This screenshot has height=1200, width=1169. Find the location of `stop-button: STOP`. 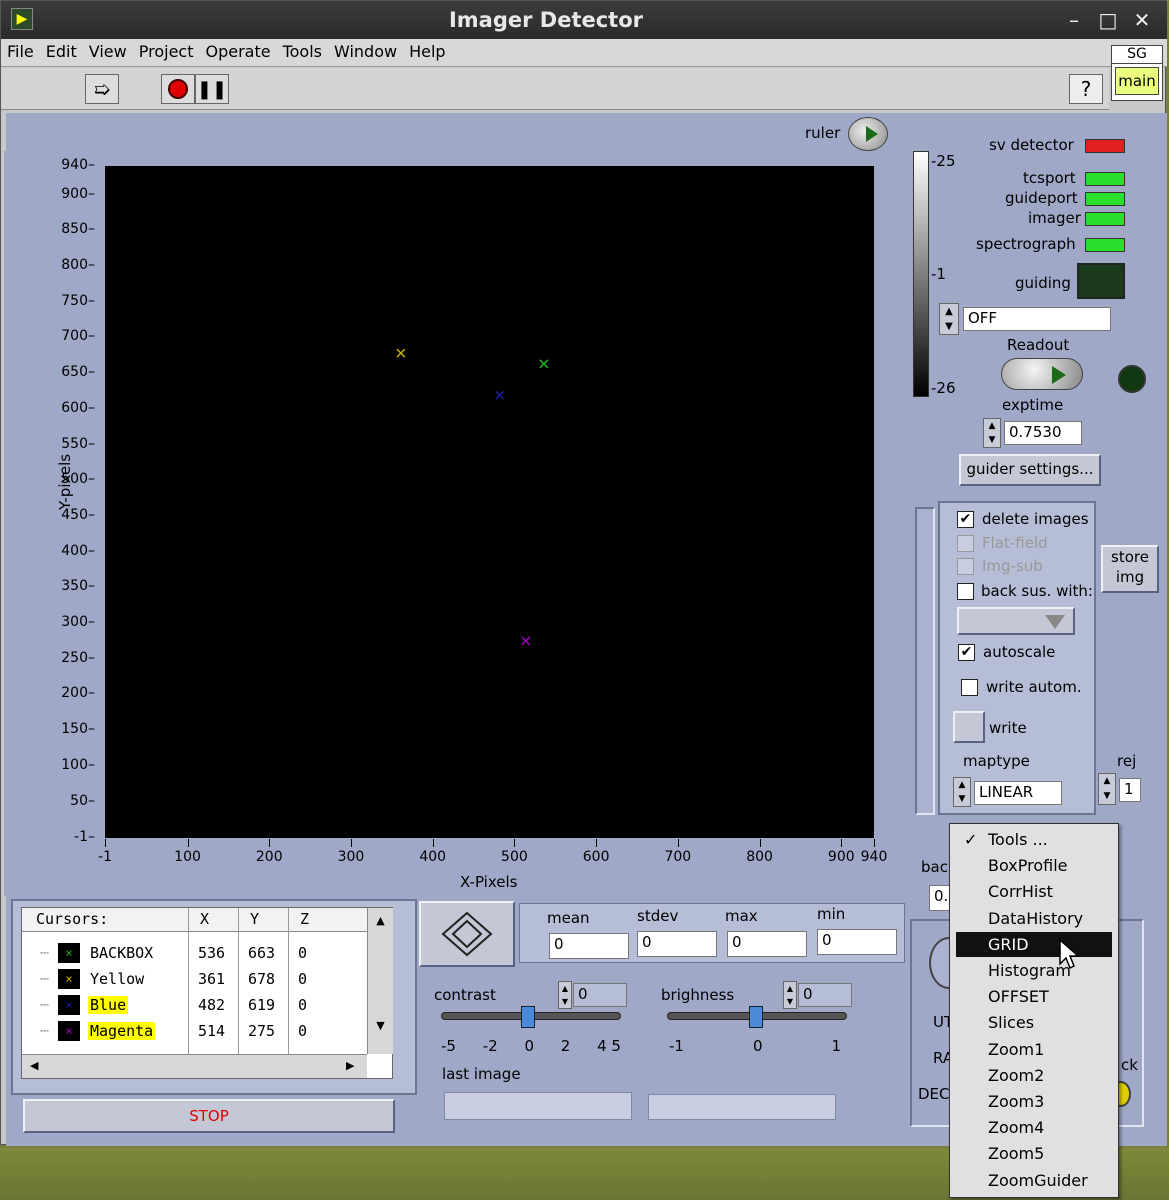

stop-button: STOP is located at coordinates (209, 1116).